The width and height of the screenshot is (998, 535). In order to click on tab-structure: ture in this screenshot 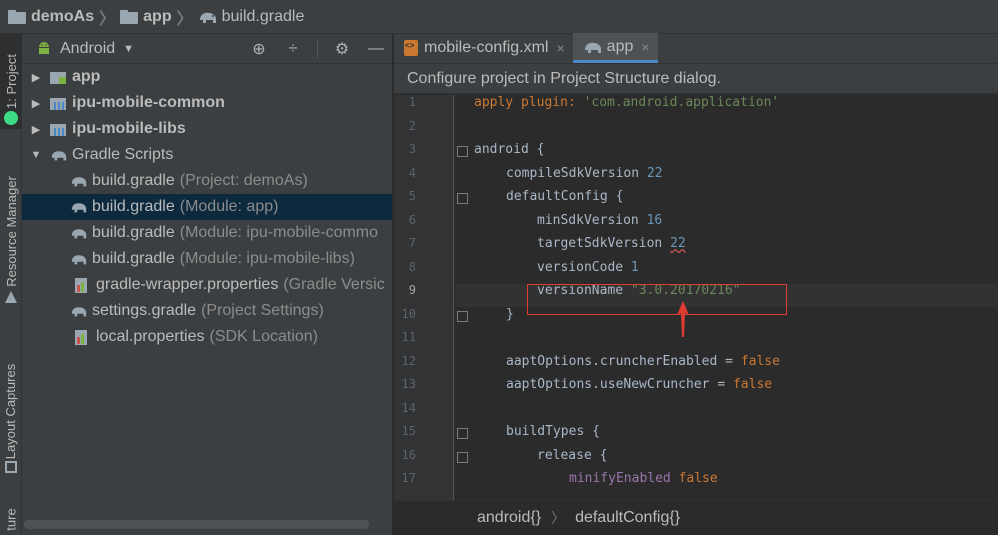, I will do `click(11, 519)`.